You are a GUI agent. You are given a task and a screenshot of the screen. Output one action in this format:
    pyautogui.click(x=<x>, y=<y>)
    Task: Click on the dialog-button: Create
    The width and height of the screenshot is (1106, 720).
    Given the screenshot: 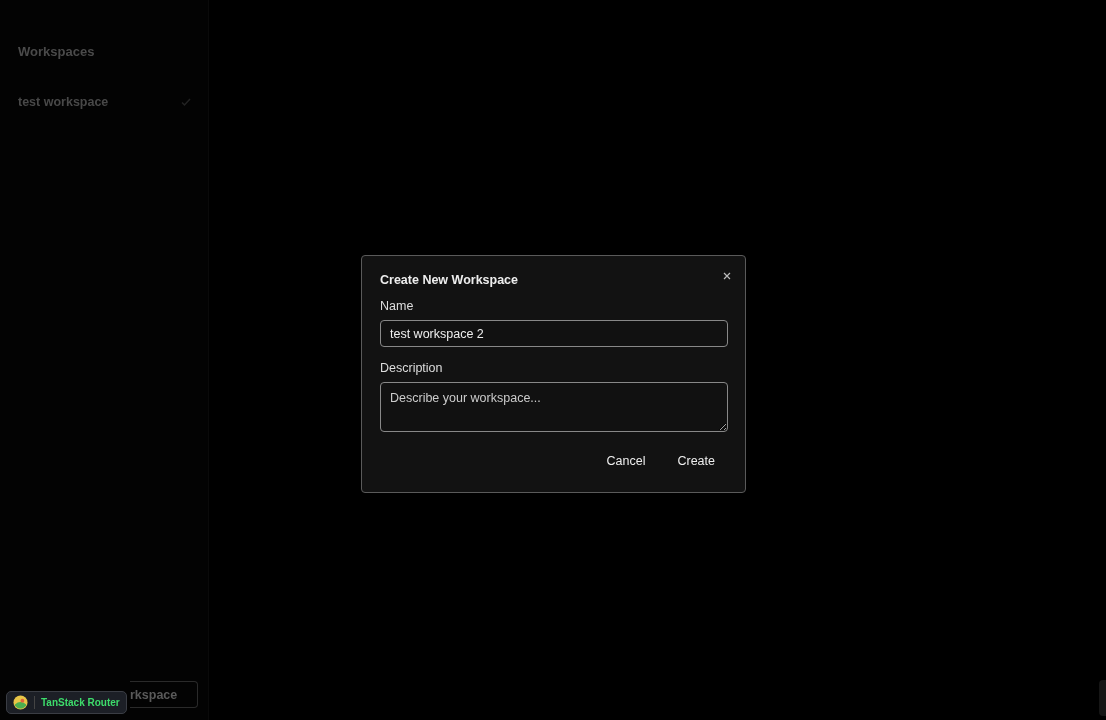 What is the action you would take?
    pyautogui.click(x=696, y=461)
    